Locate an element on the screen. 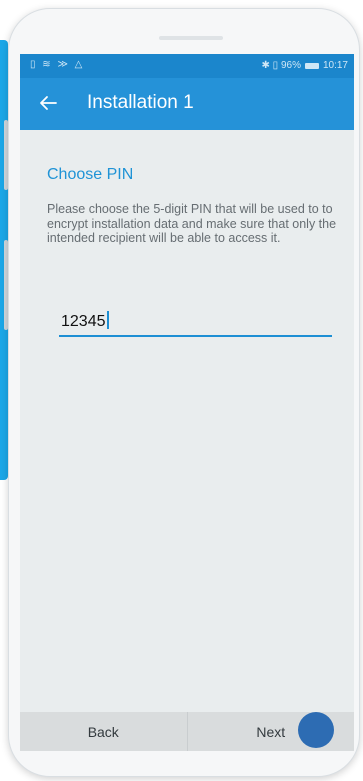 This screenshot has height=781, width=363. pin-input: 12345 is located at coordinates (195, 323).